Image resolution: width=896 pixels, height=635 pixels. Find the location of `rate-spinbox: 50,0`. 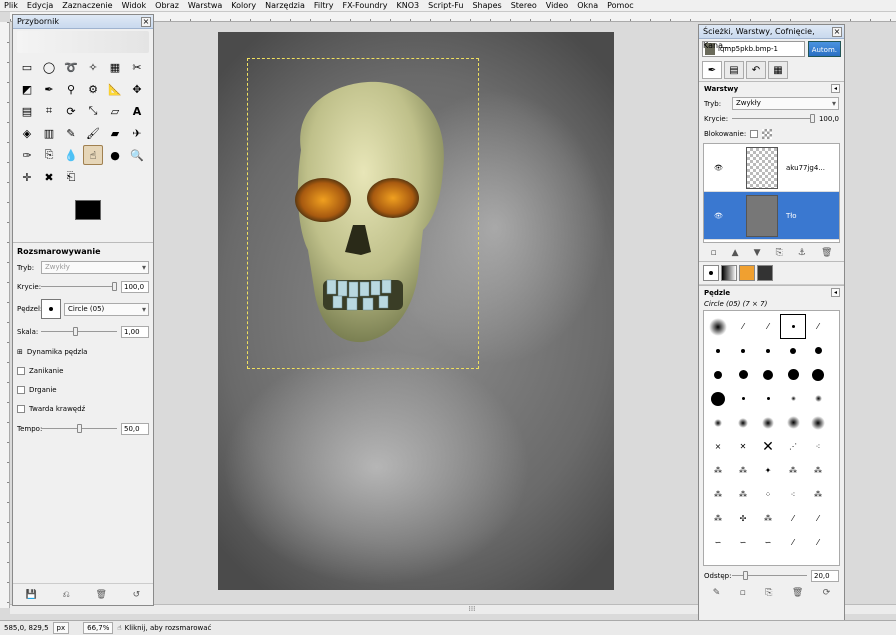

rate-spinbox: 50,0 is located at coordinates (135, 428).